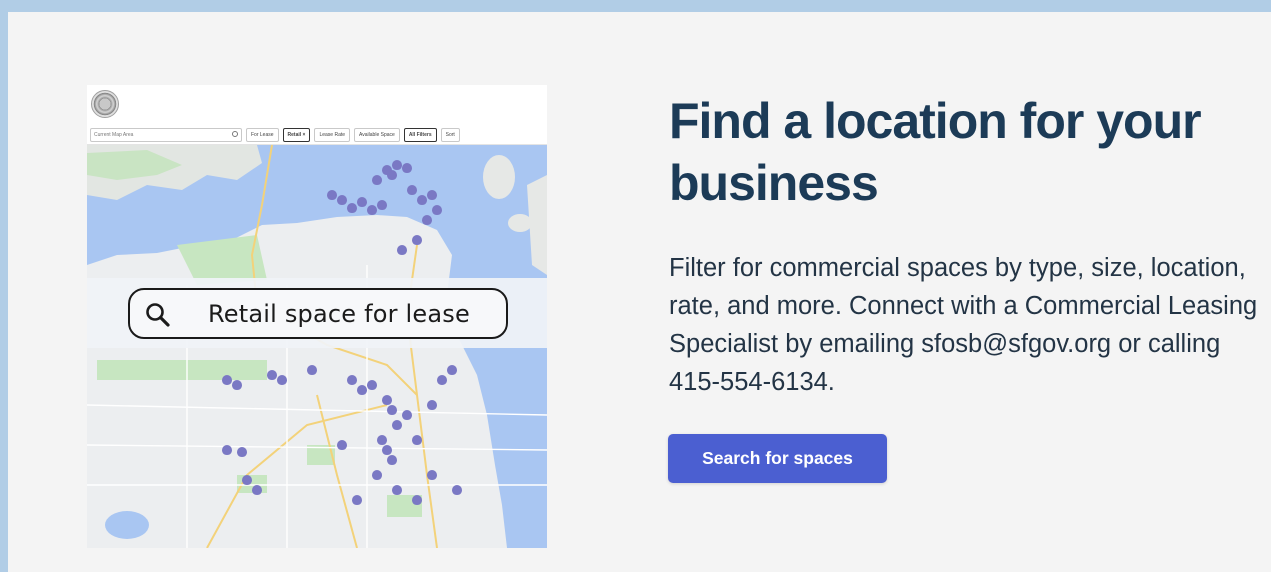 Image resolution: width=1271 pixels, height=572 pixels. Describe the element at coordinates (935, 152) in the screenshot. I see `section-heading: Find a location for your business` at that location.